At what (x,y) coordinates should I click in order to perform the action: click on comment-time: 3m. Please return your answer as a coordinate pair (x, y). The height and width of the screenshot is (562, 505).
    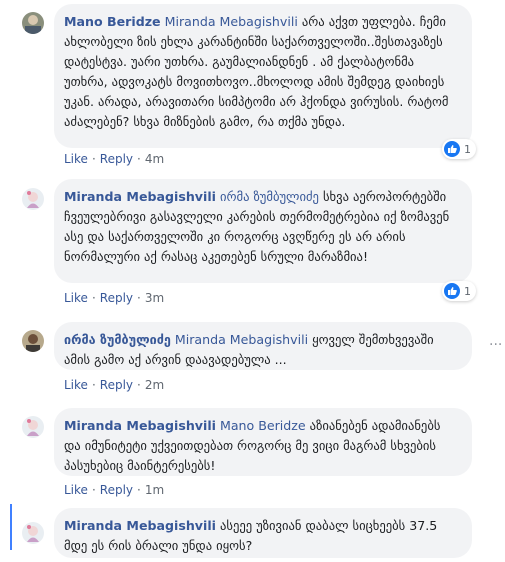
    Looking at the image, I should click on (154, 298).